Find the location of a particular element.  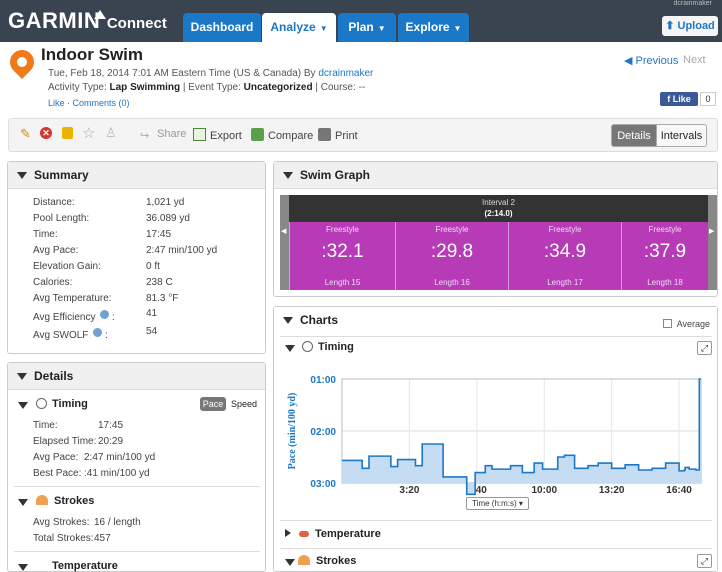

length-cell: Freestyle :29.8 Length 16 is located at coordinates (451, 256).